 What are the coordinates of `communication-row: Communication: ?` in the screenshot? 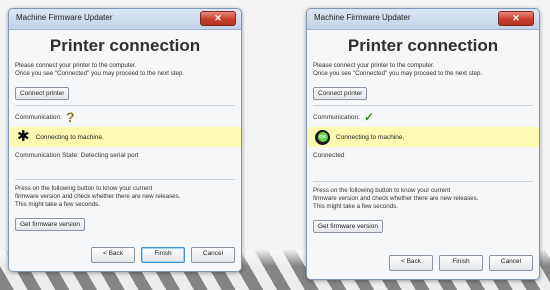 It's located at (125, 117).